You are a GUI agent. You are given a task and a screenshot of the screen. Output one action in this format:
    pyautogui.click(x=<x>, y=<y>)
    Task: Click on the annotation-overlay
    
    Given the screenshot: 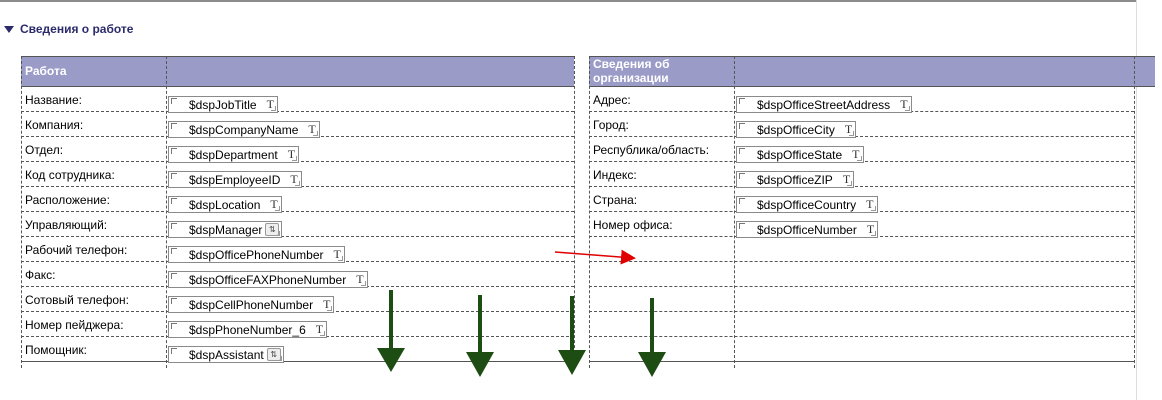 What is the action you would take?
    pyautogui.click(x=521, y=313)
    